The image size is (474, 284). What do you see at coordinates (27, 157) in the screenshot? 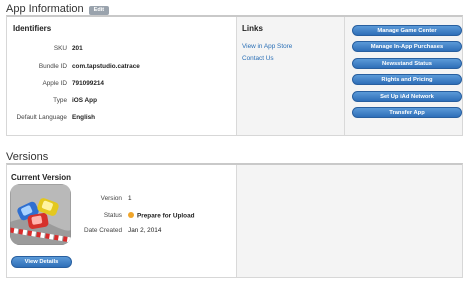
I see `versions-title: Versions` at bounding box center [27, 157].